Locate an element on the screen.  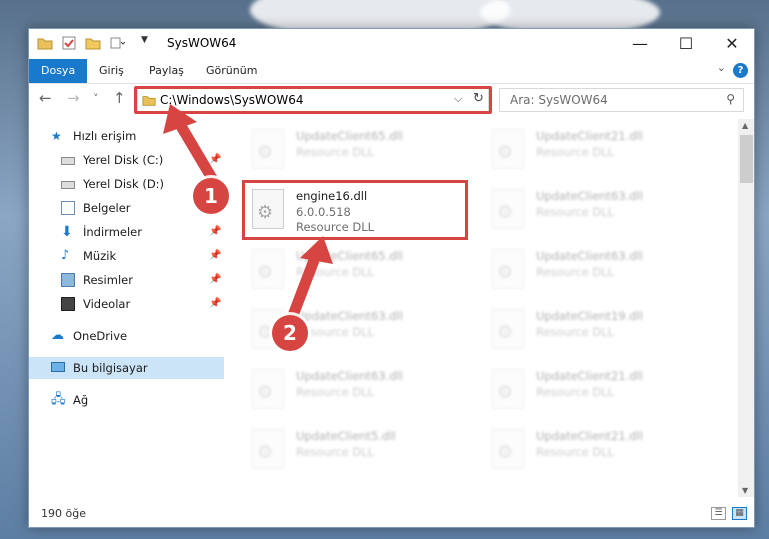
status-bar: 190 öğe ☰ ▦ is located at coordinates (391, 514).